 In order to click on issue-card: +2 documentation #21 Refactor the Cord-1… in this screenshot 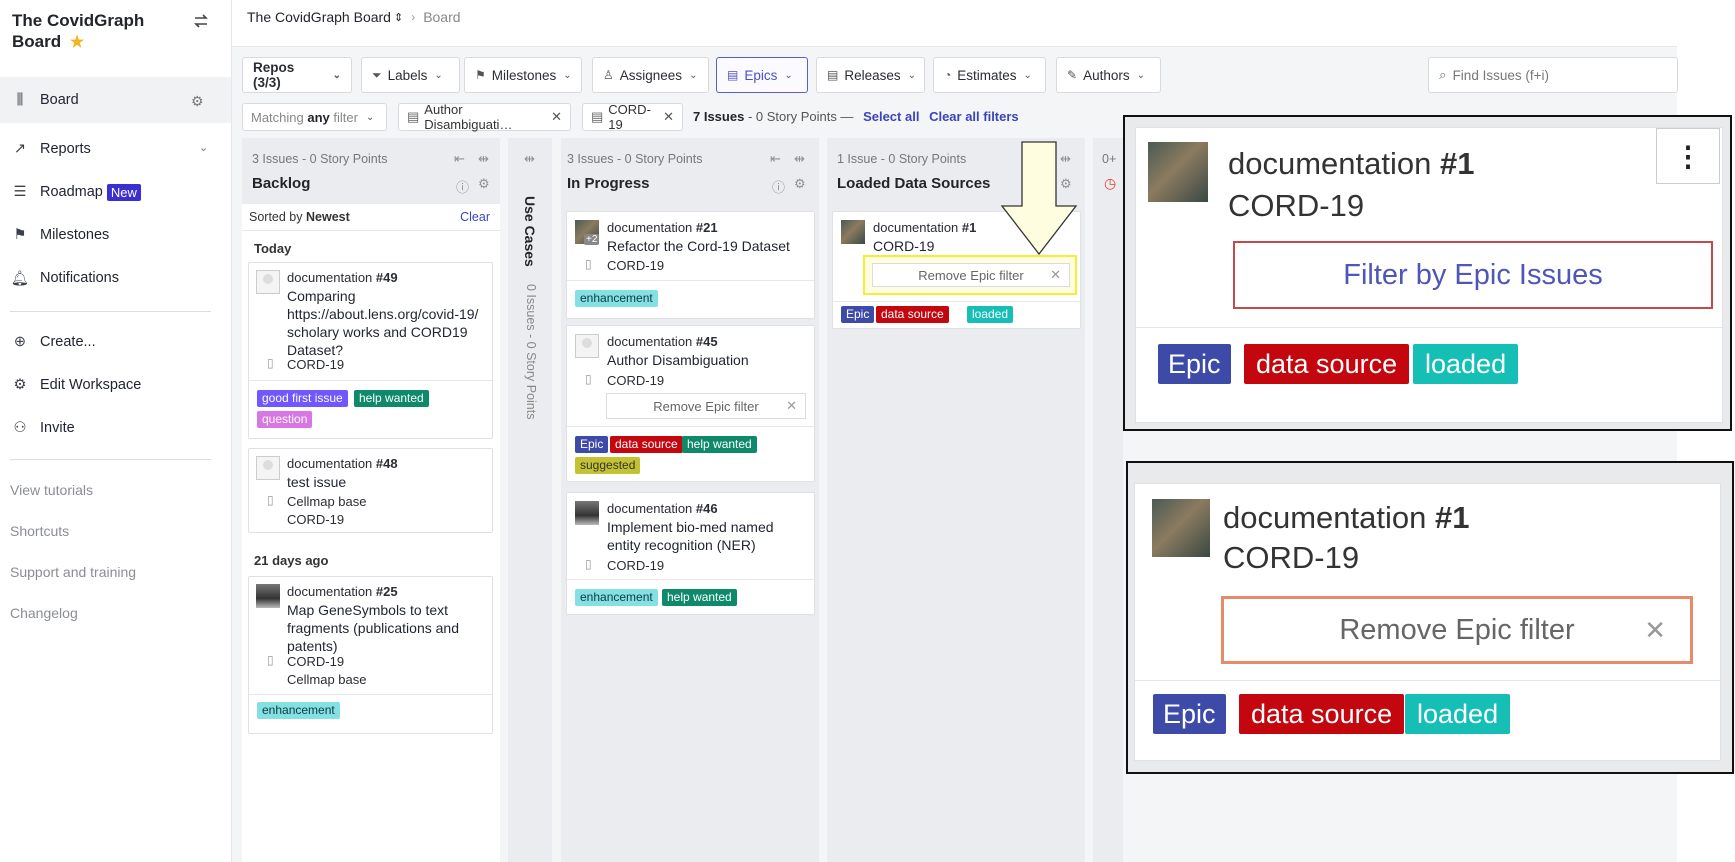, I will do `click(690, 265)`.